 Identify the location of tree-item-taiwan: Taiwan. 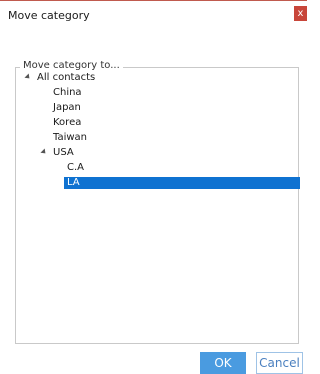
(70, 138).